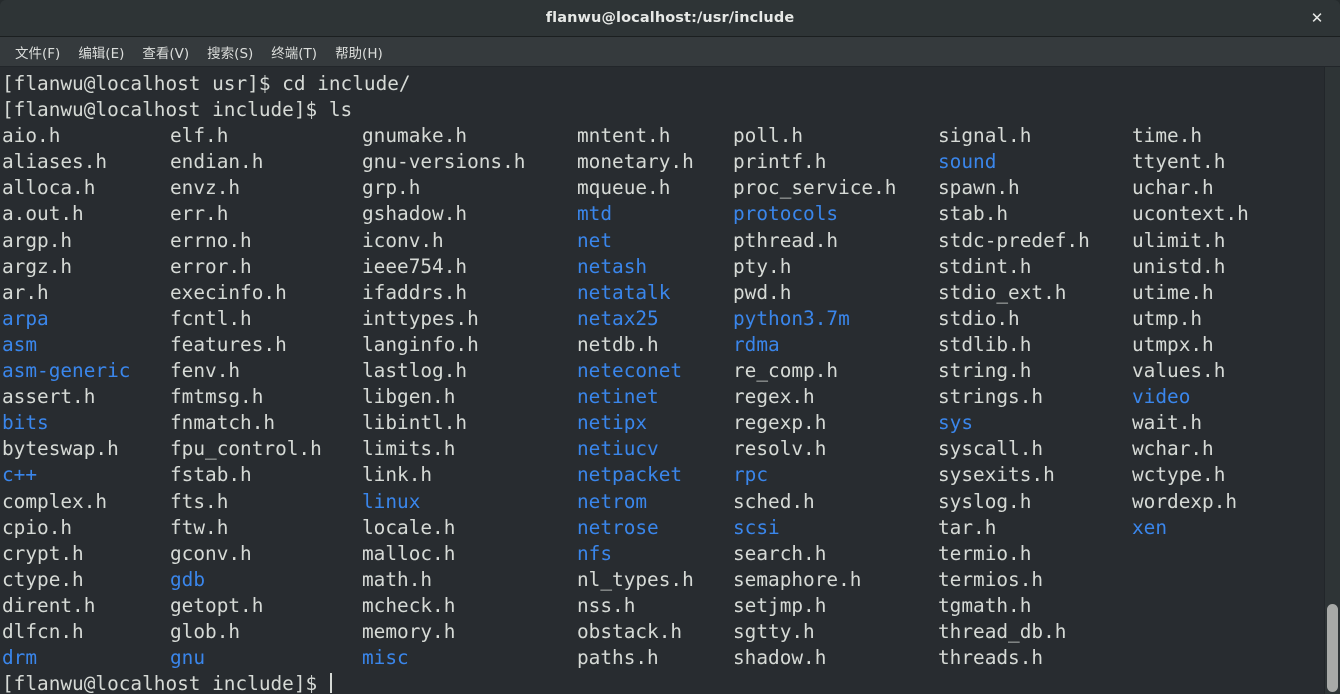  Describe the element at coordinates (655, 475) in the screenshot. I see `ls-cell: netpacket` at that location.